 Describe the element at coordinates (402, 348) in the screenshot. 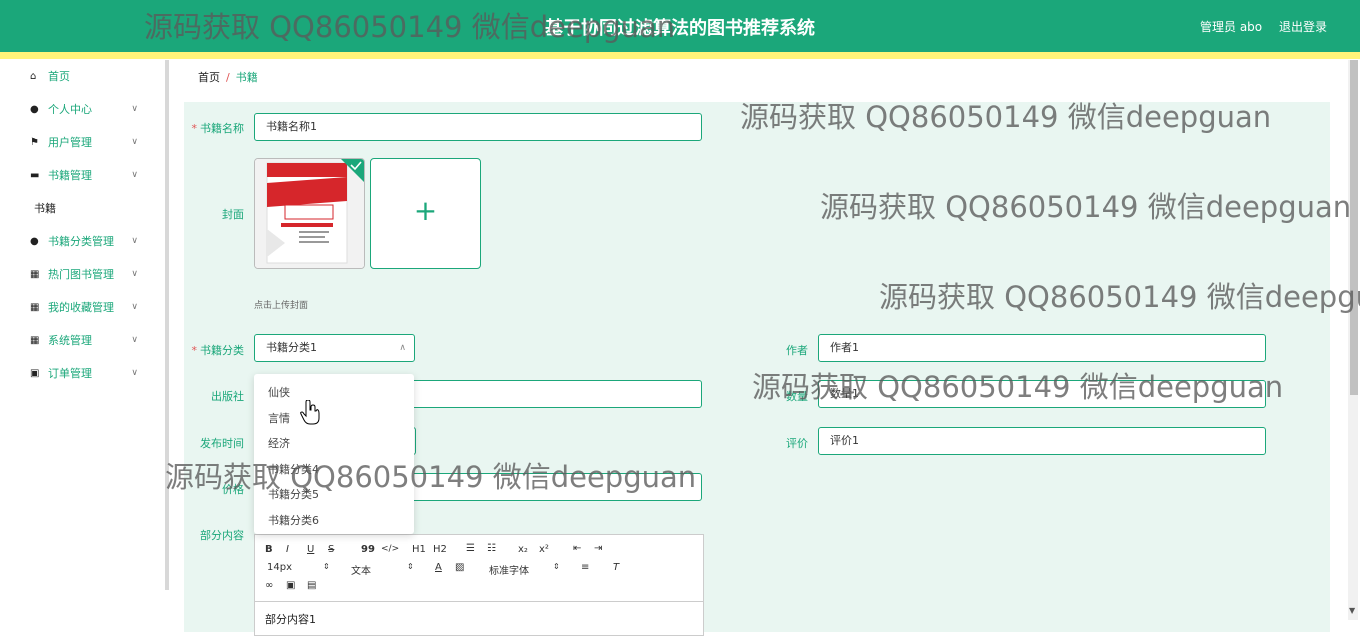

I see `chevron-up-icon: ∧` at that location.